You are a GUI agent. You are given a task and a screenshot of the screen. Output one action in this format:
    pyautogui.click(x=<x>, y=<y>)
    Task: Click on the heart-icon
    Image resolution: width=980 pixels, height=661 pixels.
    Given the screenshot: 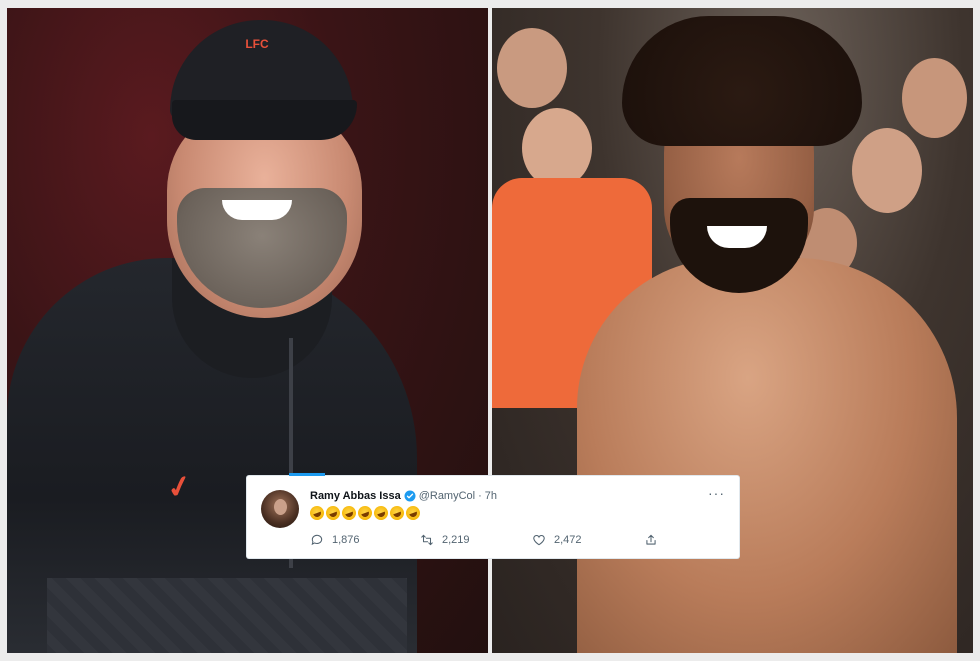 What is the action you would take?
    pyautogui.click(x=539, y=540)
    